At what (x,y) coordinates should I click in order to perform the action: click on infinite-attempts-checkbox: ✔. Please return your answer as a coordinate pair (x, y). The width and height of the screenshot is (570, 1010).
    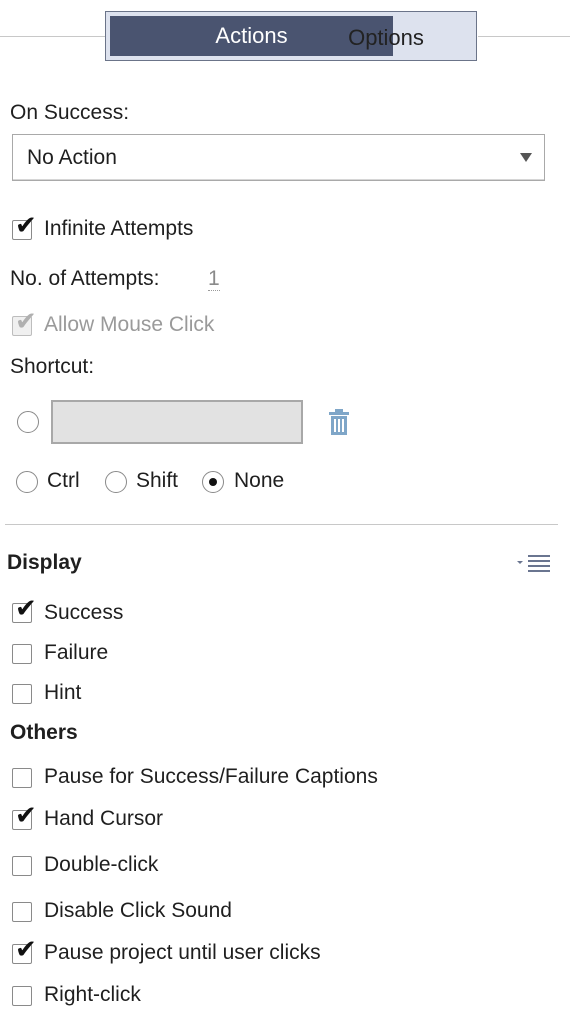
    Looking at the image, I should click on (24, 226).